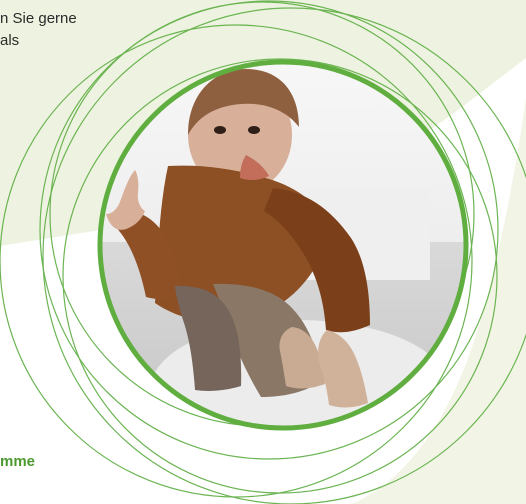  Describe the element at coordinates (10, 40) in the screenshot. I see `intro-text-line-2: als` at that location.